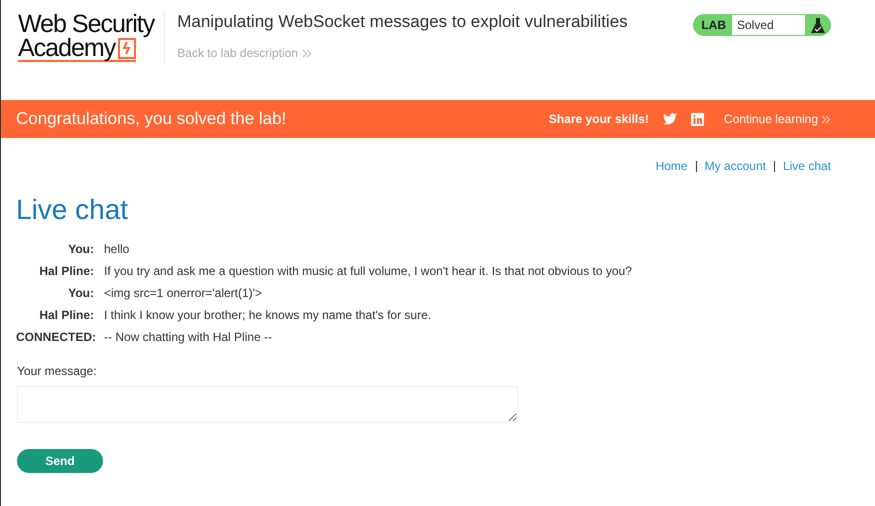  I want to click on nav-link: Home, so click(672, 166).